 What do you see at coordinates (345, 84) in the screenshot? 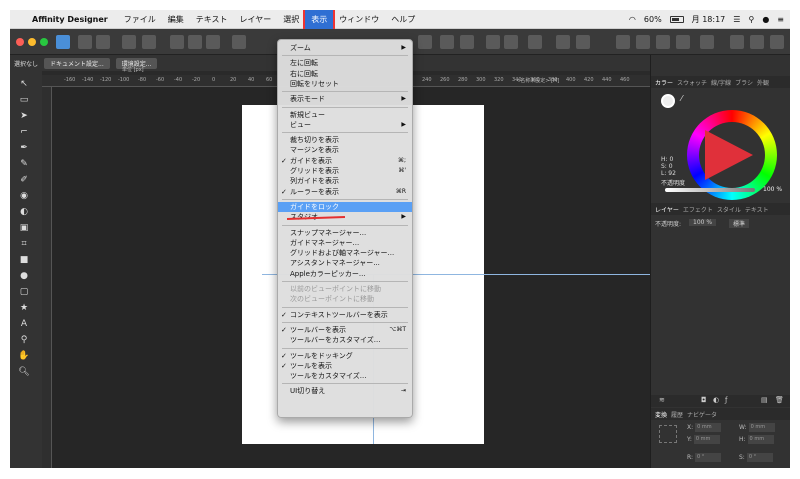
I see `view-menu-item: 回転をリセット` at bounding box center [345, 84].